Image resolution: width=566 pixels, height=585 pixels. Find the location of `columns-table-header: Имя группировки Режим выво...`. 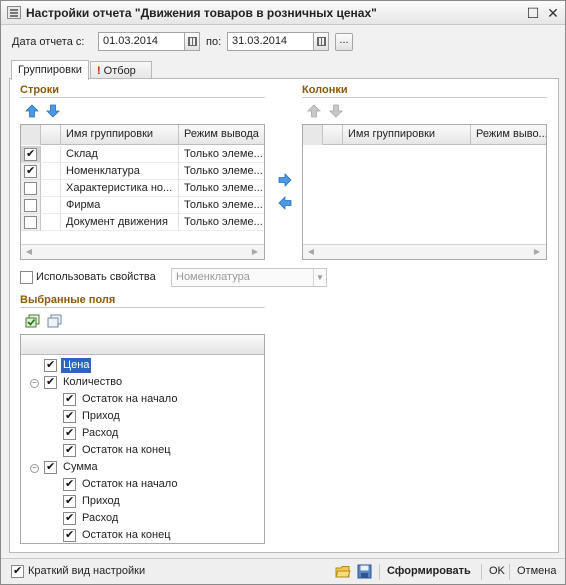

columns-table-header: Имя группировки Режим выво... is located at coordinates (424, 135).